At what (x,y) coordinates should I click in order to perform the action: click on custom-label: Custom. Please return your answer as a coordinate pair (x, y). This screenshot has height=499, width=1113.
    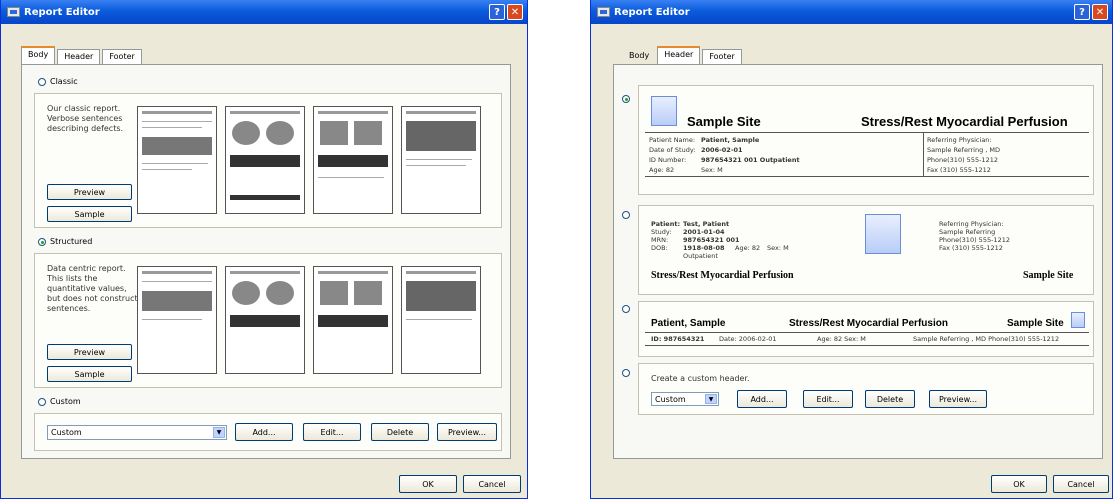
    Looking at the image, I should click on (65, 401).